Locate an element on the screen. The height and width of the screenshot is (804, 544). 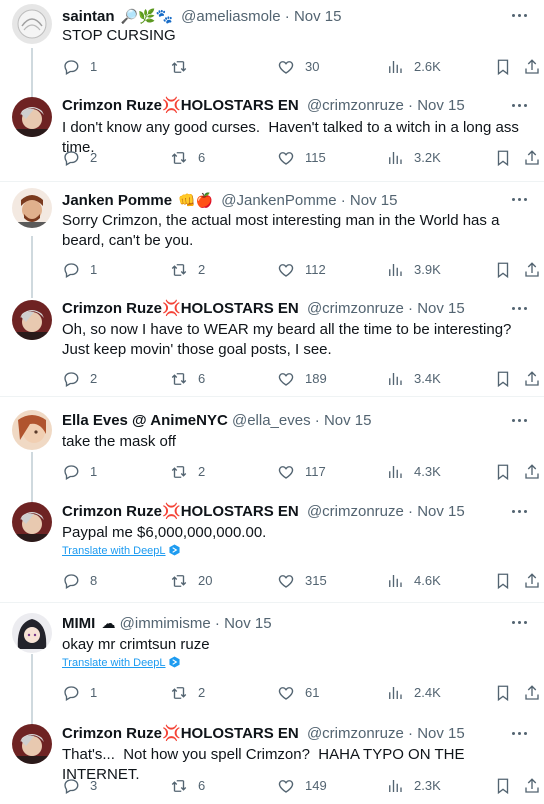
views-button: 2.6K is located at coordinates (413, 67).